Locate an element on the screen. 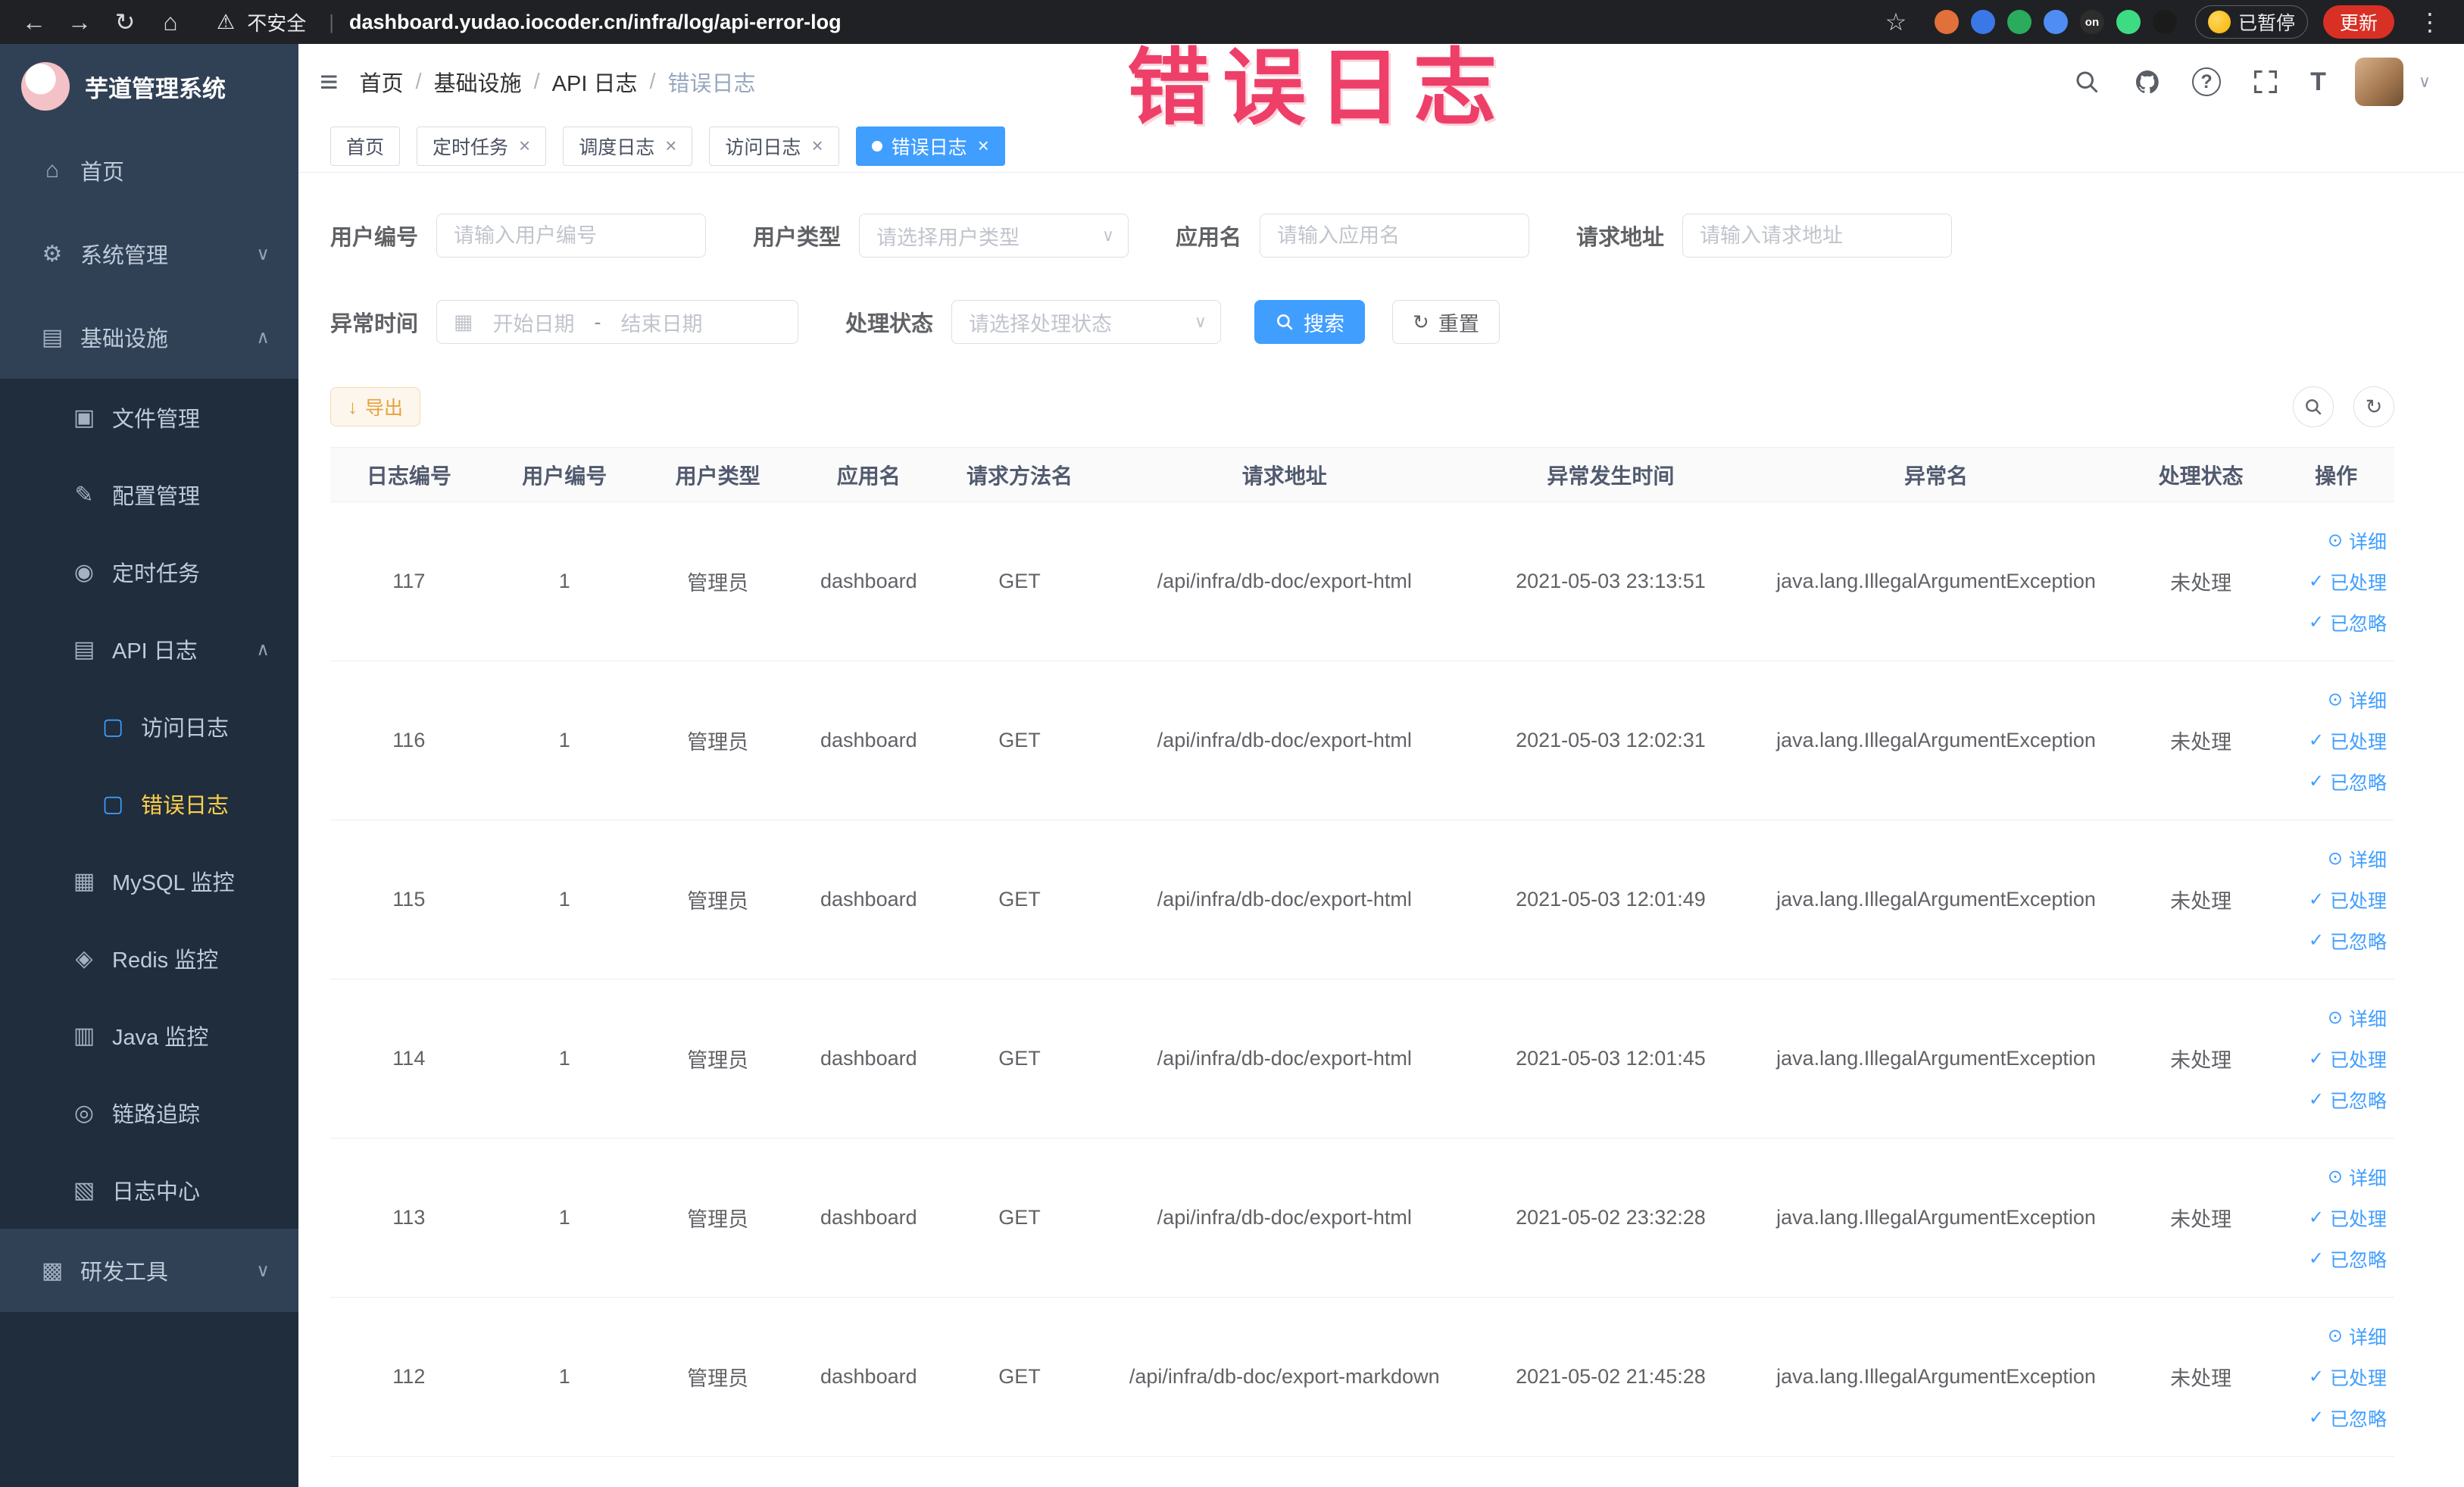 Image resolution: width=2464 pixels, height=1487 pixels. bookmark-star-icon: ☆ is located at coordinates (1895, 22).